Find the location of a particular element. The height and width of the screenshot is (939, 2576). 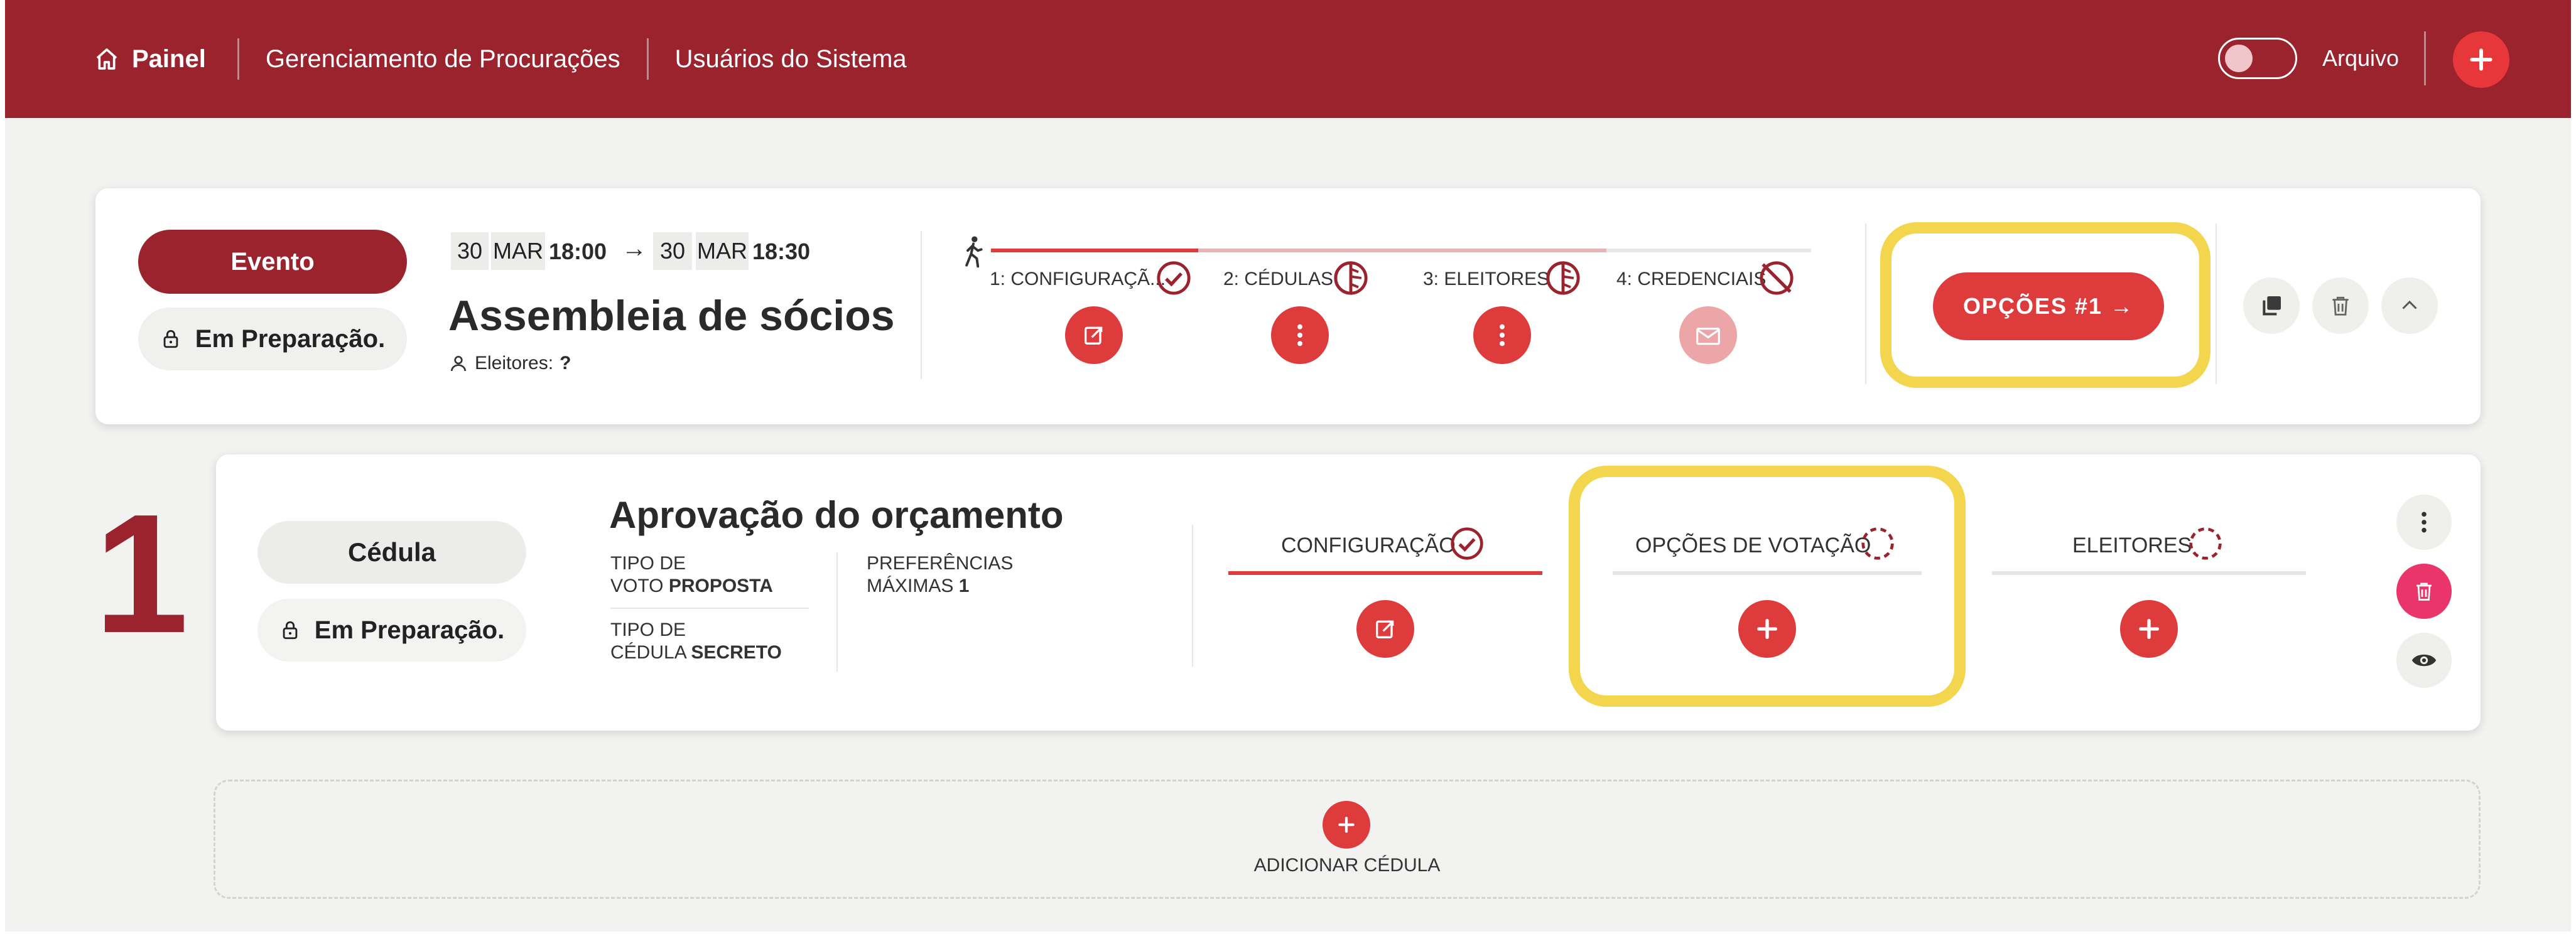

eye-icon is located at coordinates (2424, 660).